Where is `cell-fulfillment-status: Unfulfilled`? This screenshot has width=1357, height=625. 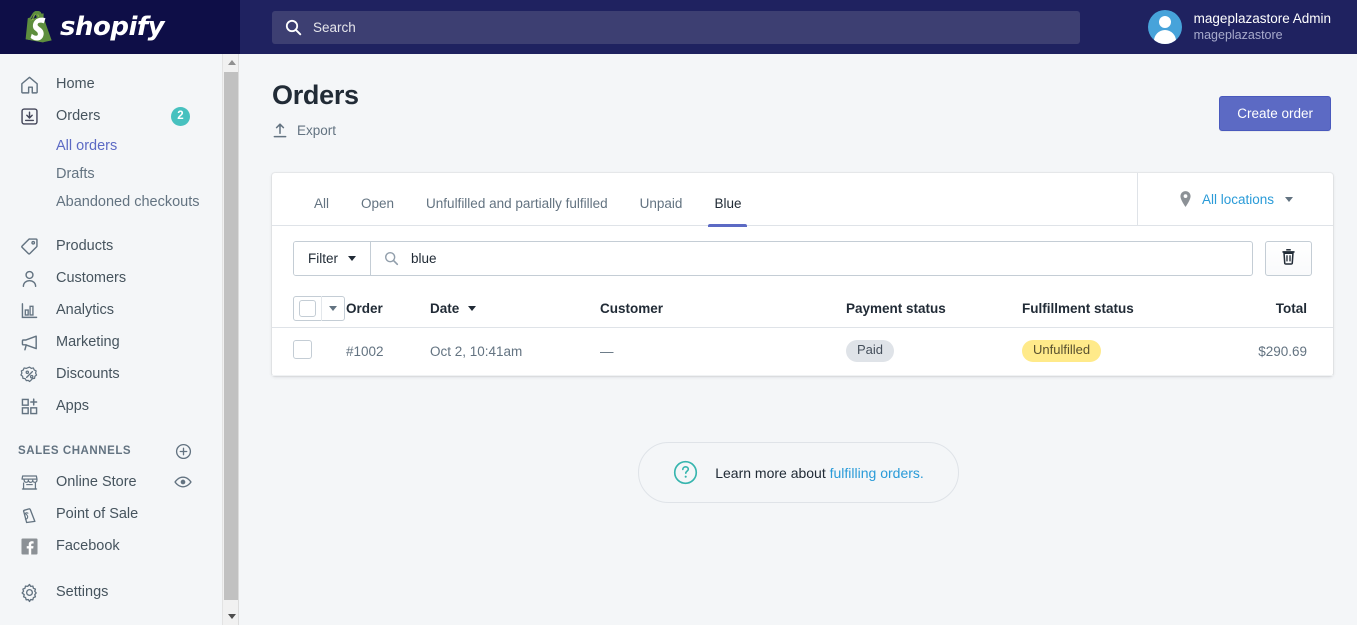 cell-fulfillment-status: Unfulfilled is located at coordinates (1140, 351).